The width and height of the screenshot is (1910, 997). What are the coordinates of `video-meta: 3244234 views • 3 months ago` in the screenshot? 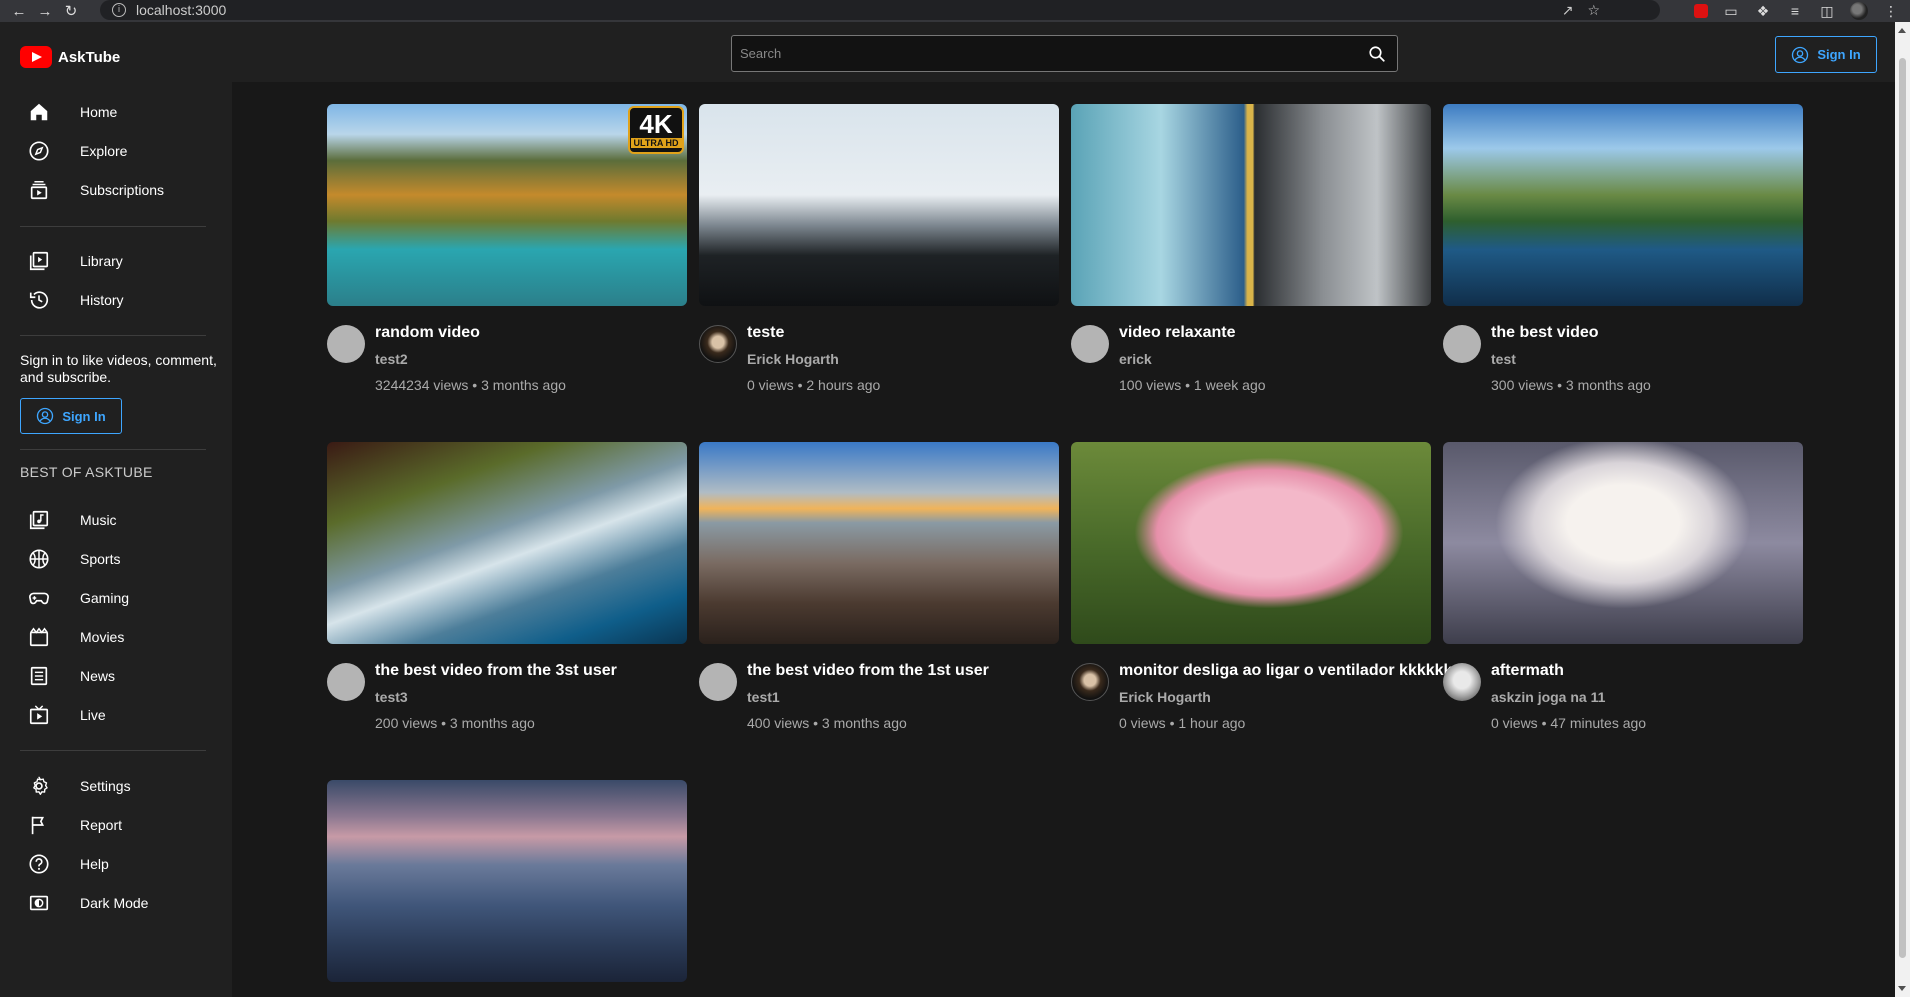 It's located at (470, 385).